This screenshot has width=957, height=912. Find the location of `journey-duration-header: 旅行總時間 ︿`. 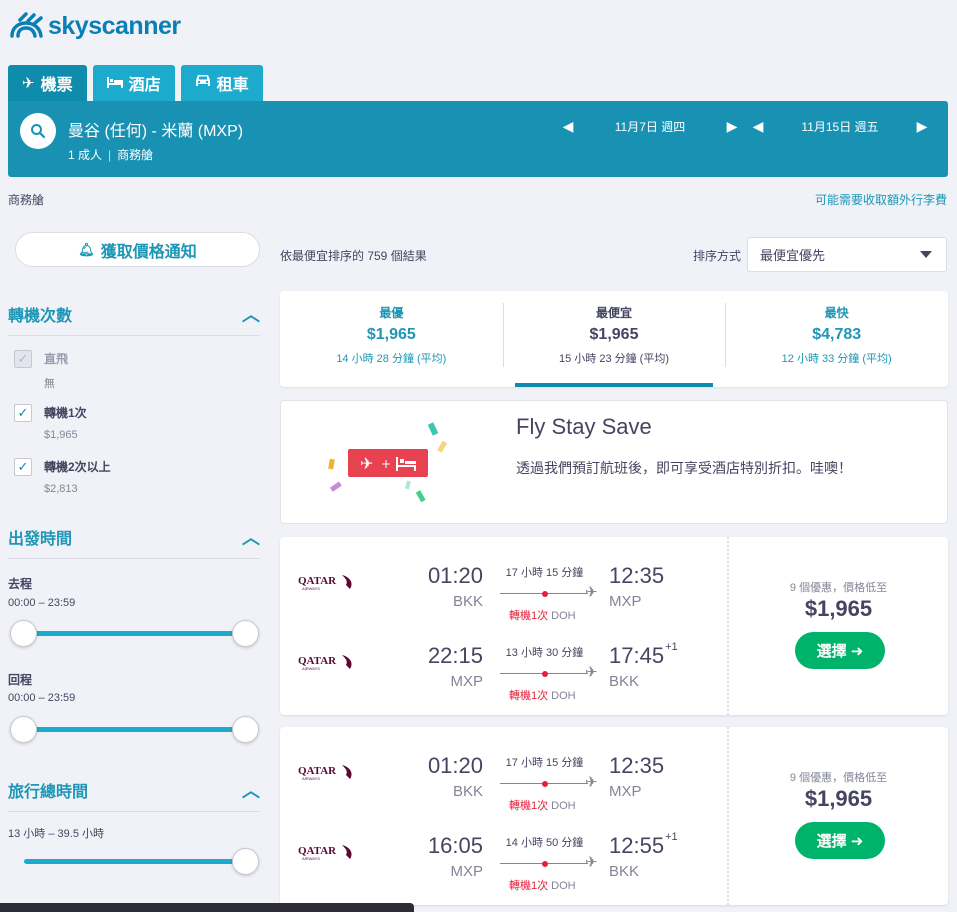

journey-duration-header: 旅行總時間 ︿ is located at coordinates (134, 794).